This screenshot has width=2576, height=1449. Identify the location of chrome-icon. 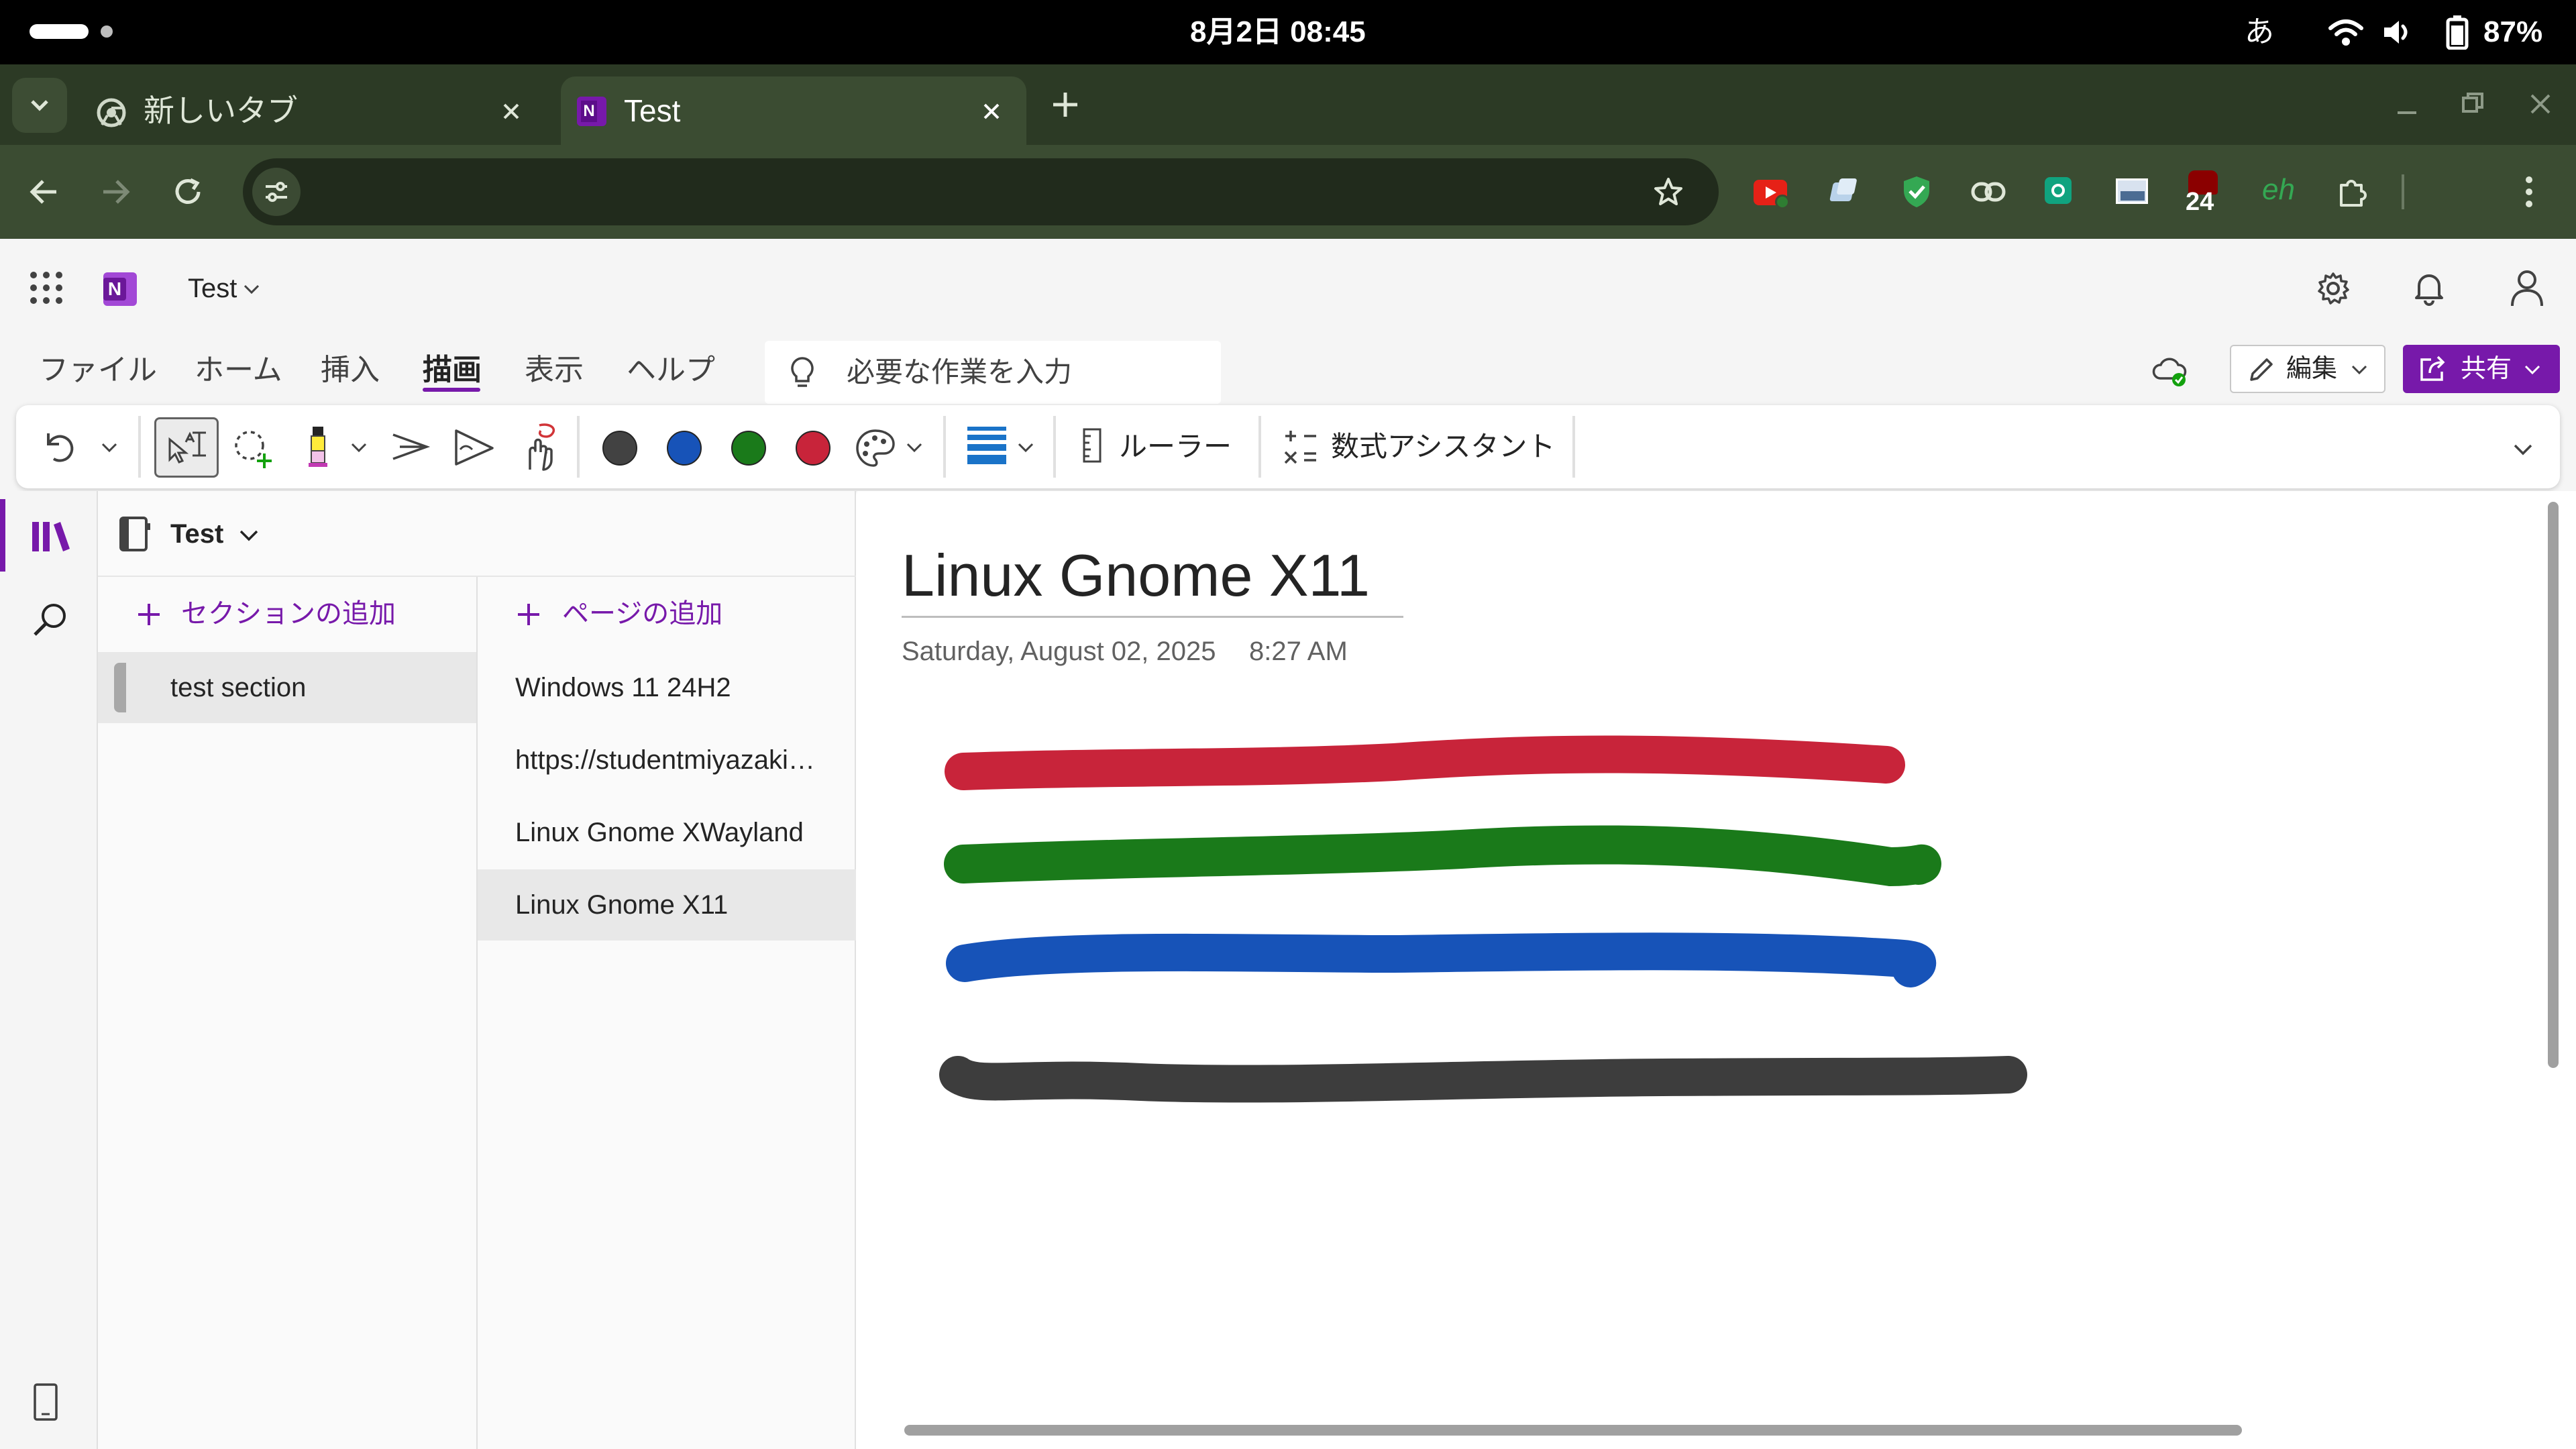
(111, 112).